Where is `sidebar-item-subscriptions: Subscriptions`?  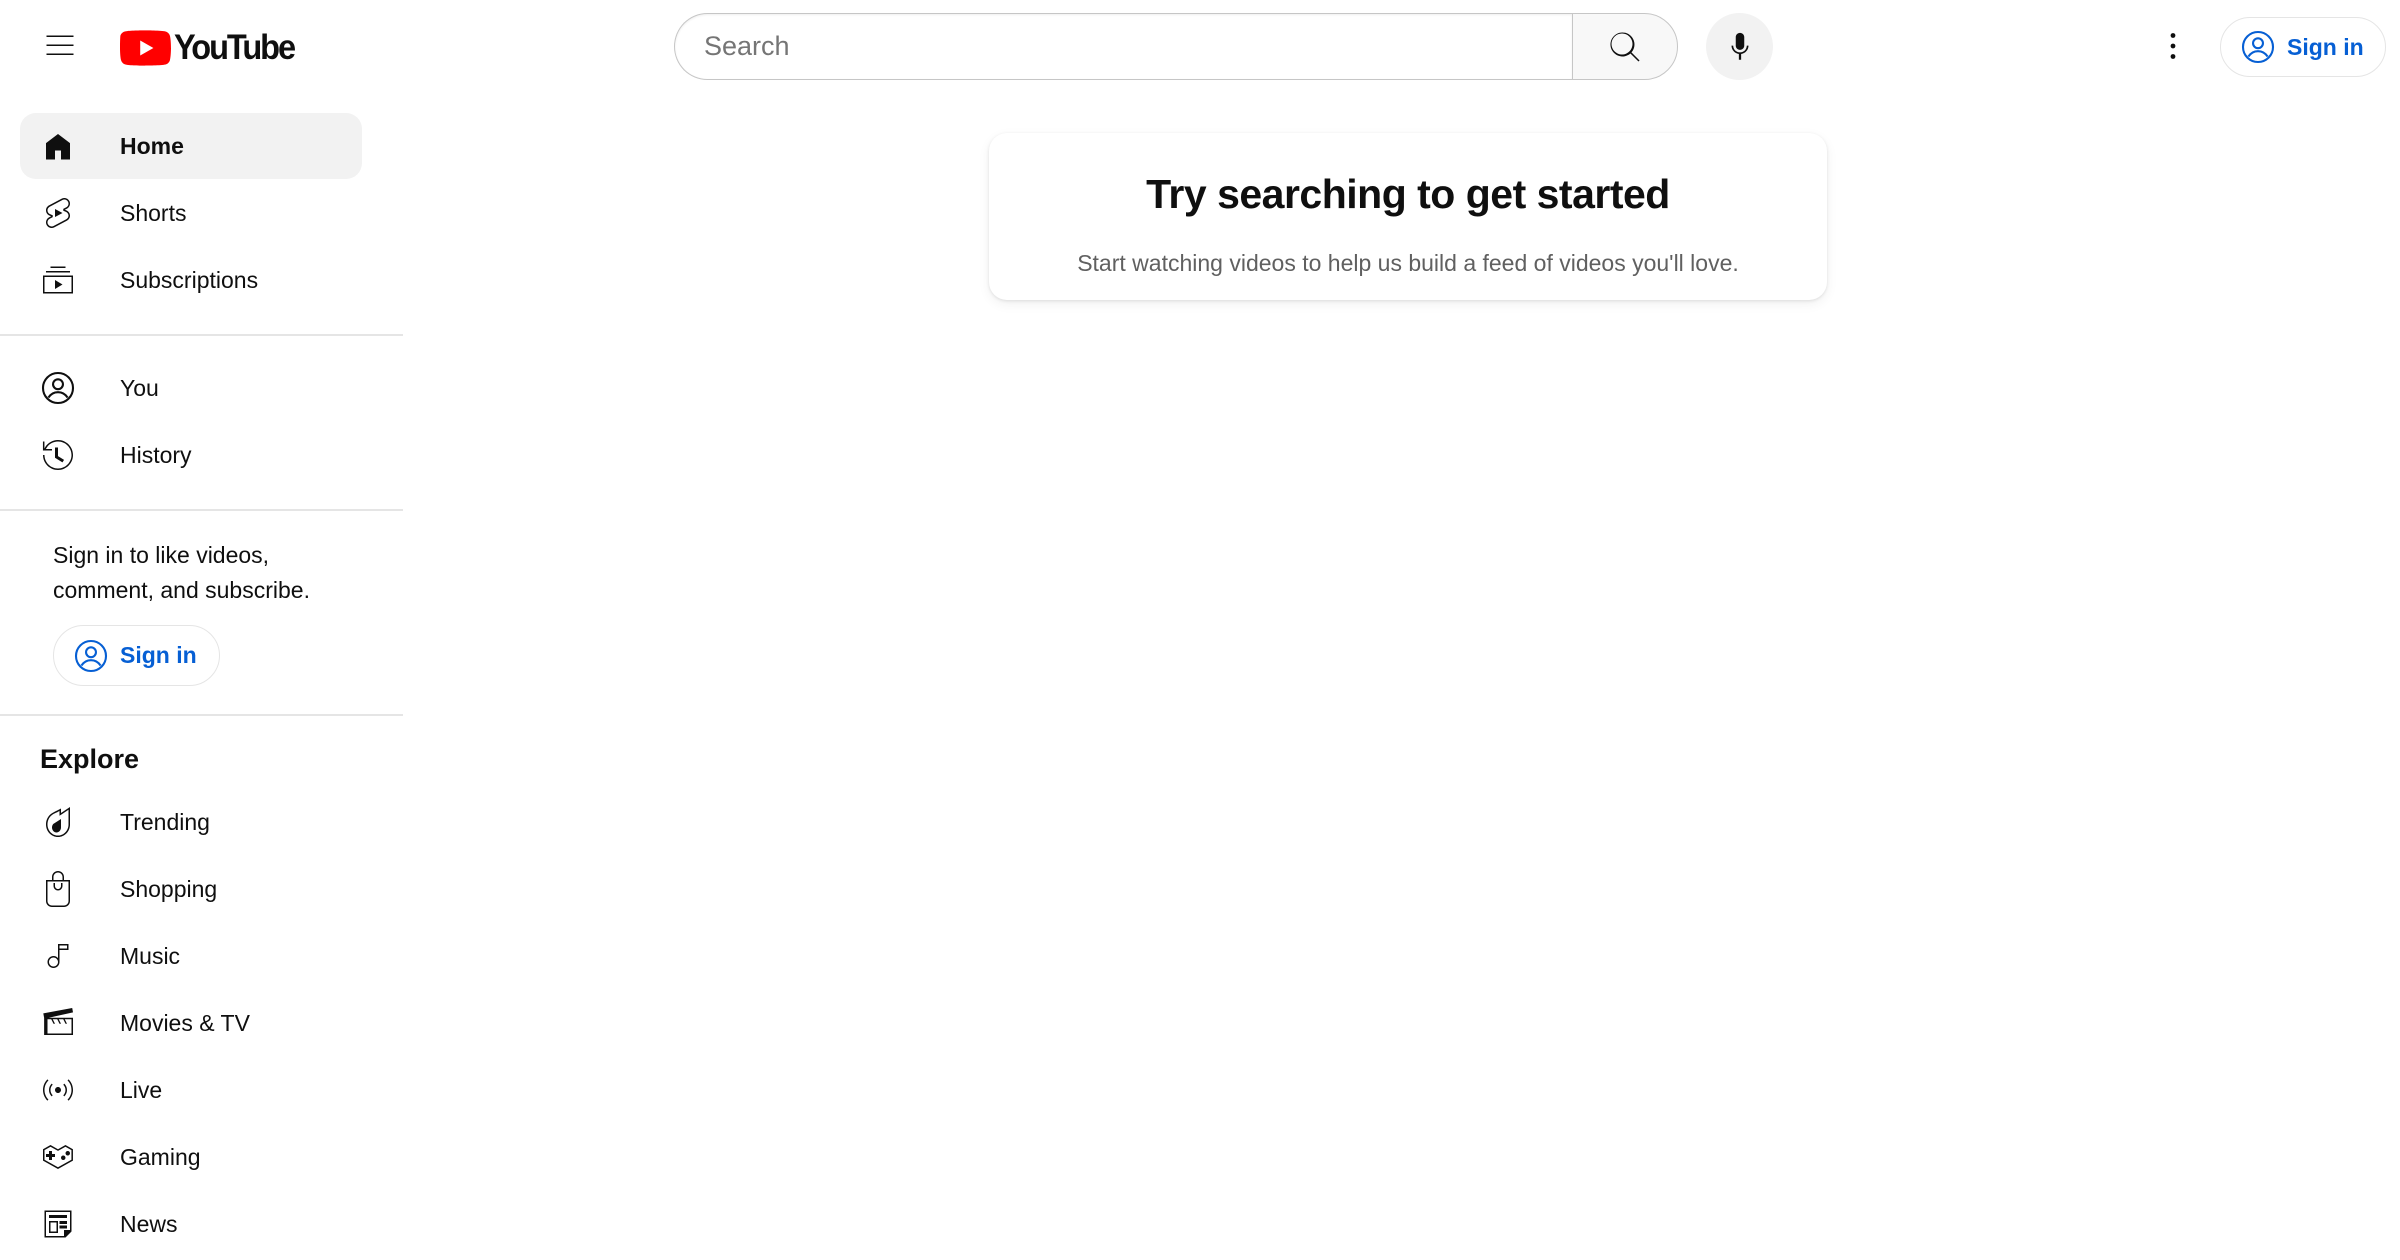
sidebar-item-subscriptions: Subscriptions is located at coordinates (191, 280).